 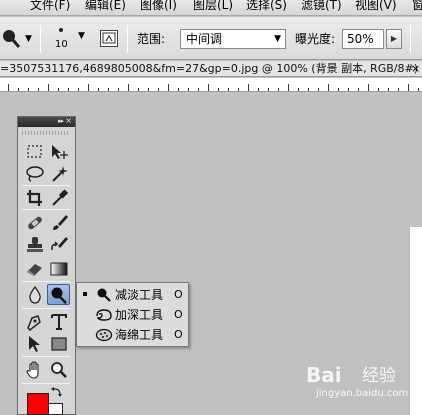 What do you see at coordinates (35, 295) in the screenshot?
I see `blur-tool` at bounding box center [35, 295].